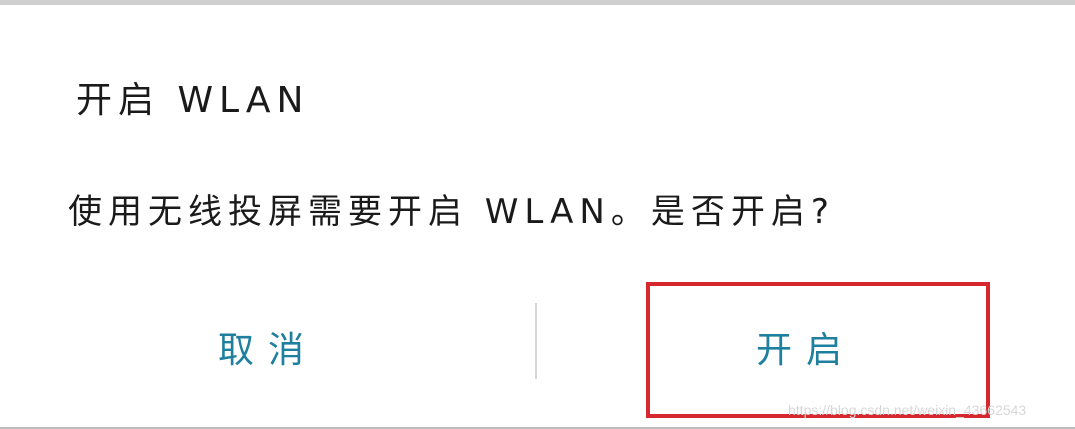 The width and height of the screenshot is (1075, 429). I want to click on dialog-title: 开启 WLAN, so click(193, 100).